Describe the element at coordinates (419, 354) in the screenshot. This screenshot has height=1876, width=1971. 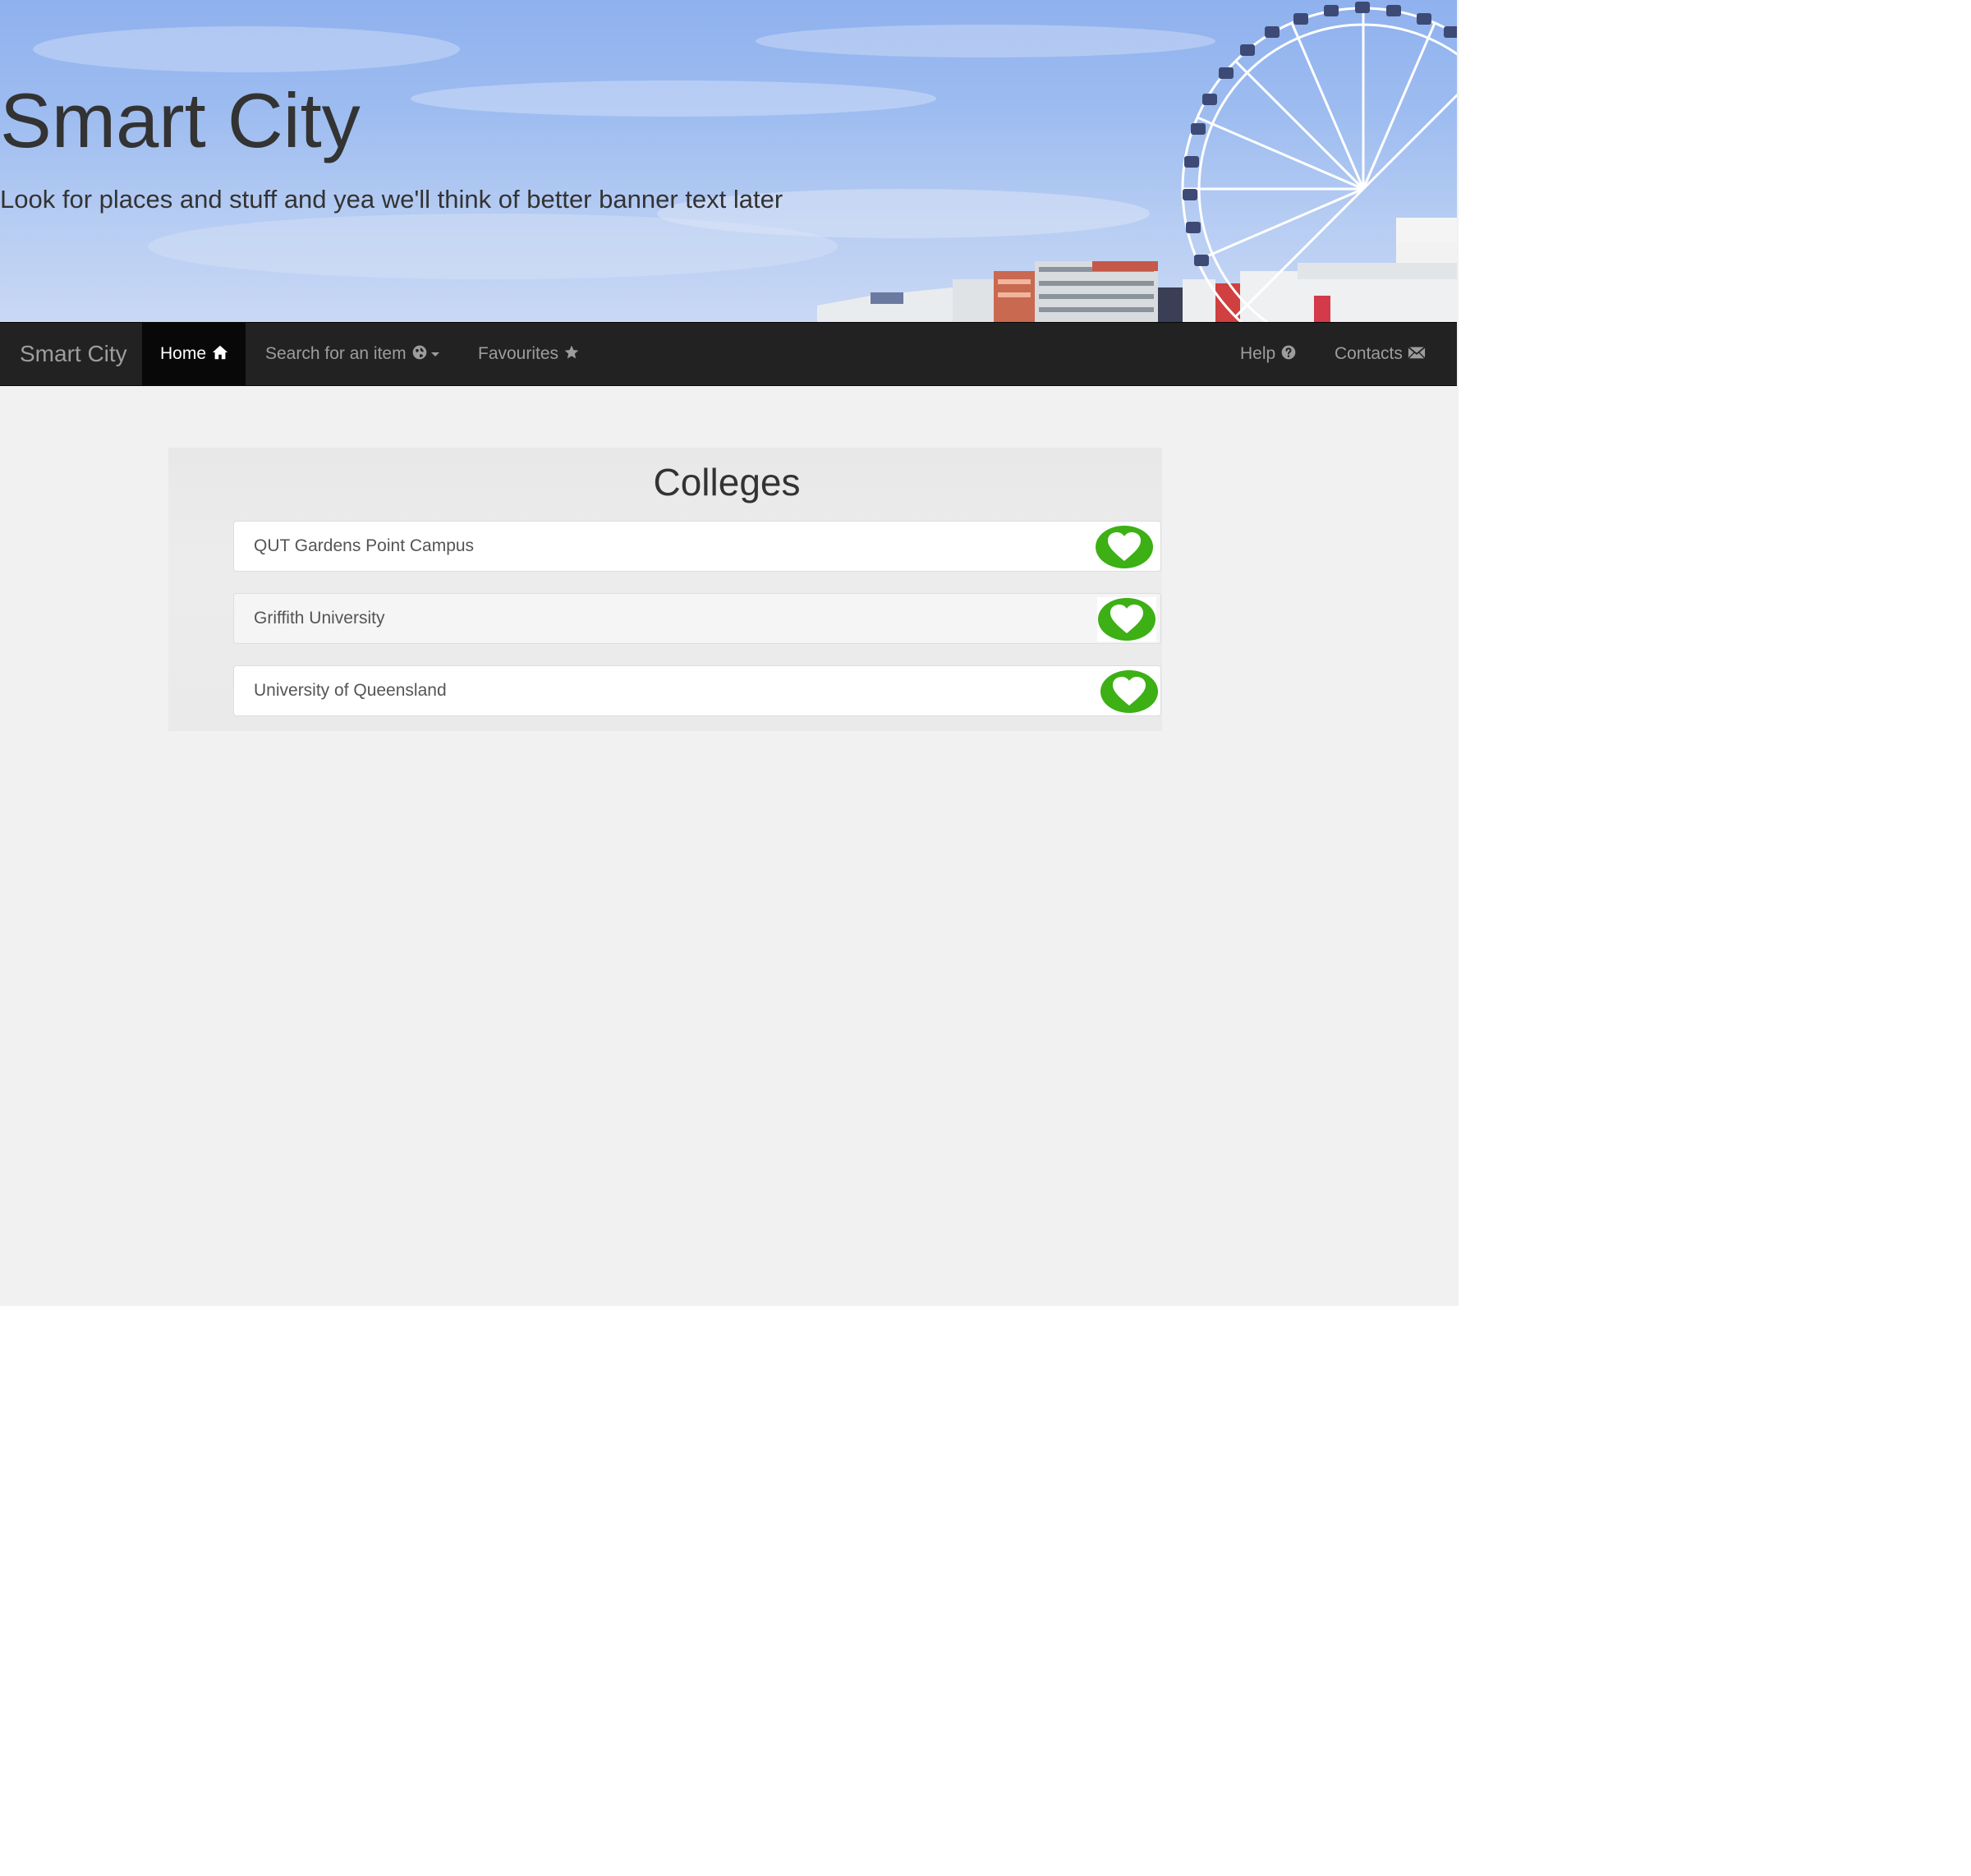
I see `globe-icon` at that location.